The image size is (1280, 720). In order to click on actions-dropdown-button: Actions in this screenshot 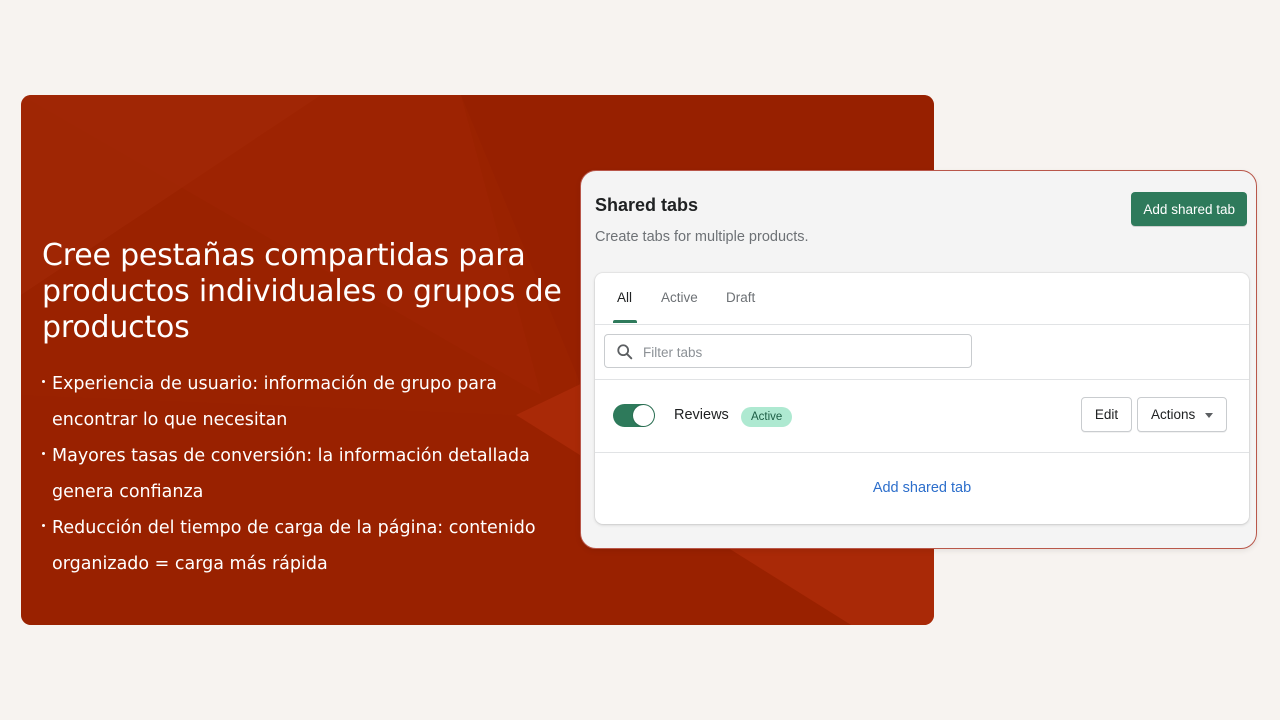, I will do `click(1182, 414)`.